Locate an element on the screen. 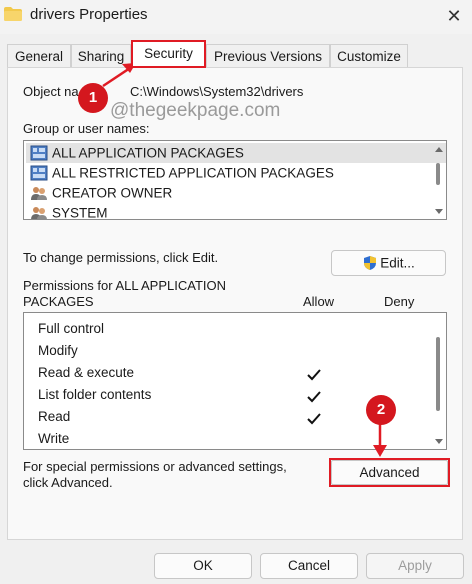  list-item: ALL APPLICATION PACKAGES is located at coordinates (137, 153).